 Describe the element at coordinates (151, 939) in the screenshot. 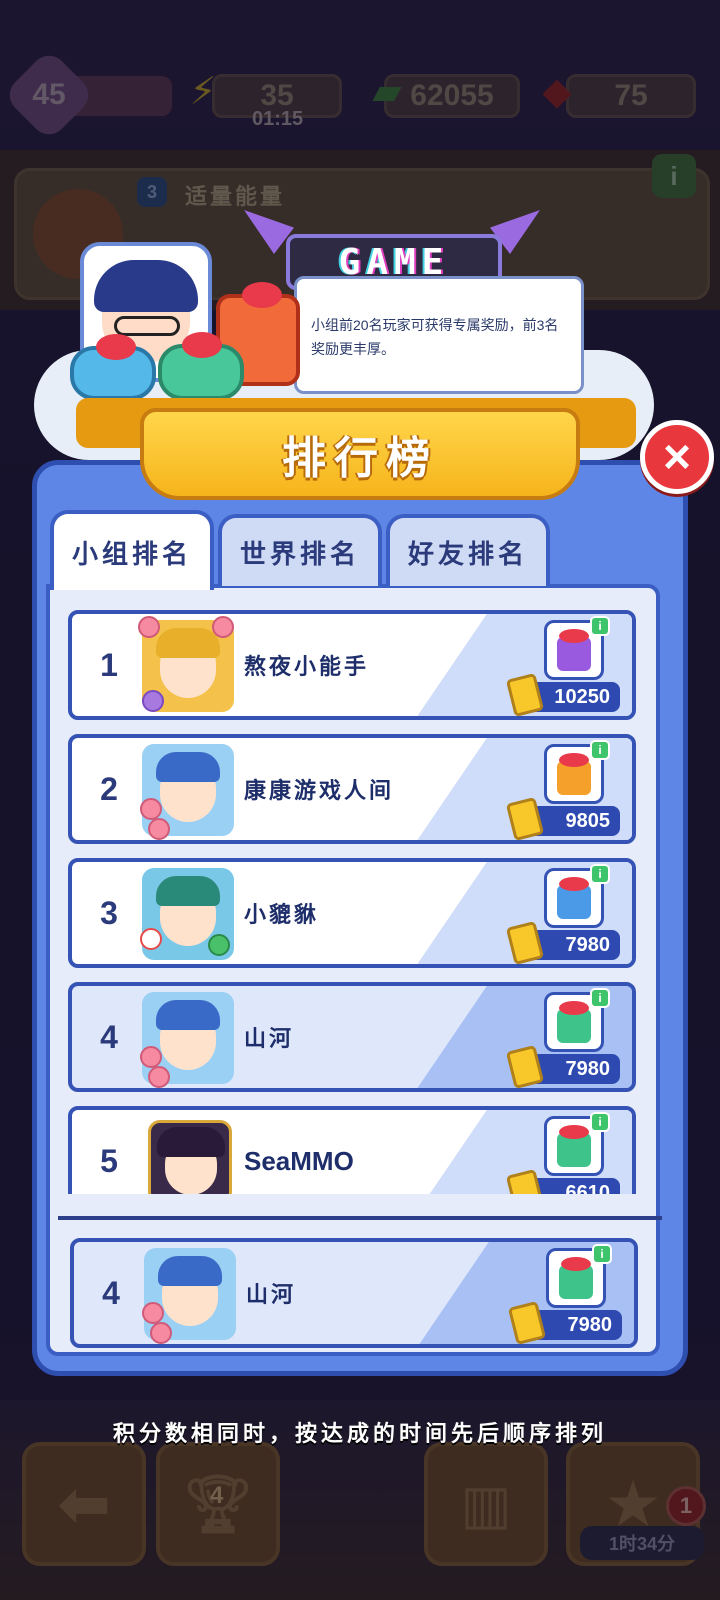

I see `lifebuoy-icon` at that location.